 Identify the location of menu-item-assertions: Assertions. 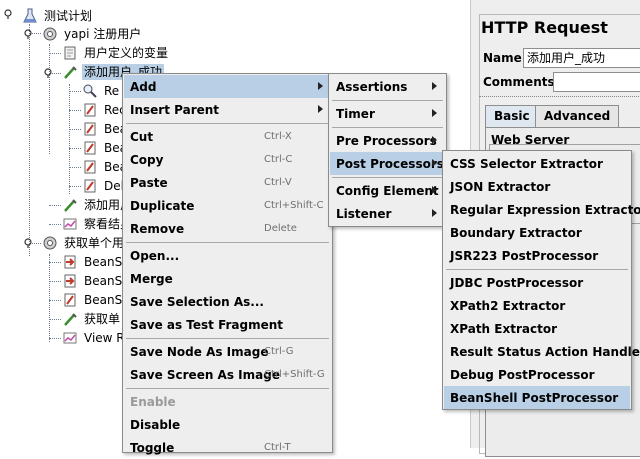
(387, 86).